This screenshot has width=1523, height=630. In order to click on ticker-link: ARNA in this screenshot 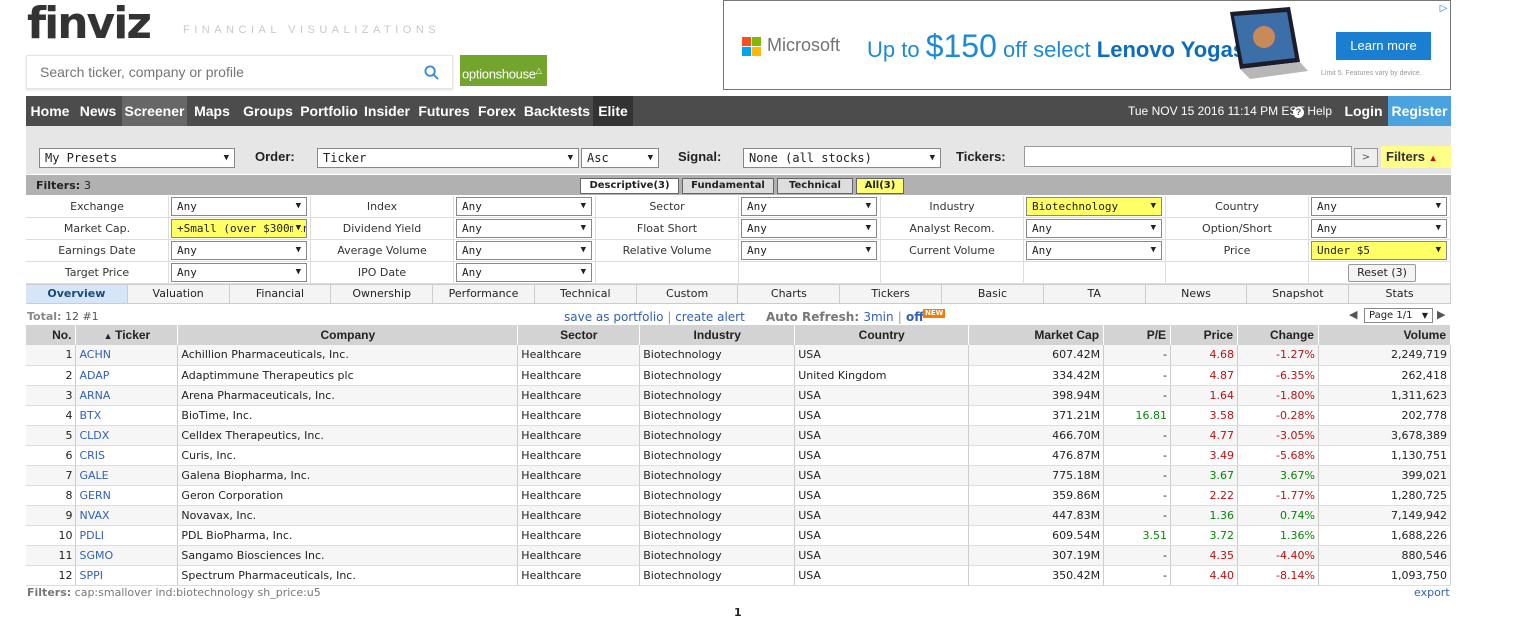, I will do `click(127, 395)`.